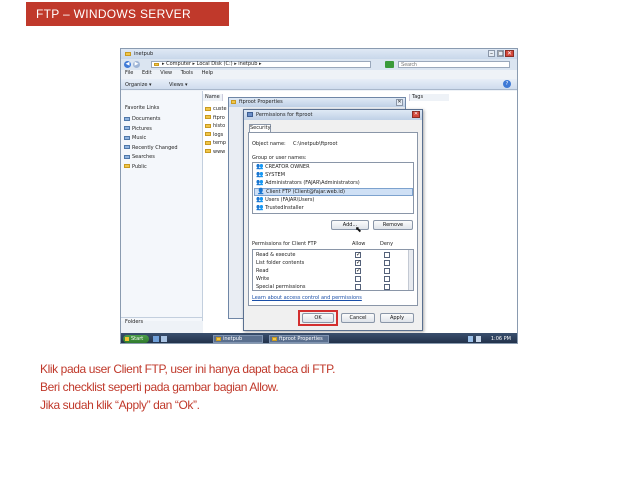 This screenshot has height=479, width=638. What do you see at coordinates (166, 73) in the screenshot?
I see `menu-view: View` at bounding box center [166, 73].